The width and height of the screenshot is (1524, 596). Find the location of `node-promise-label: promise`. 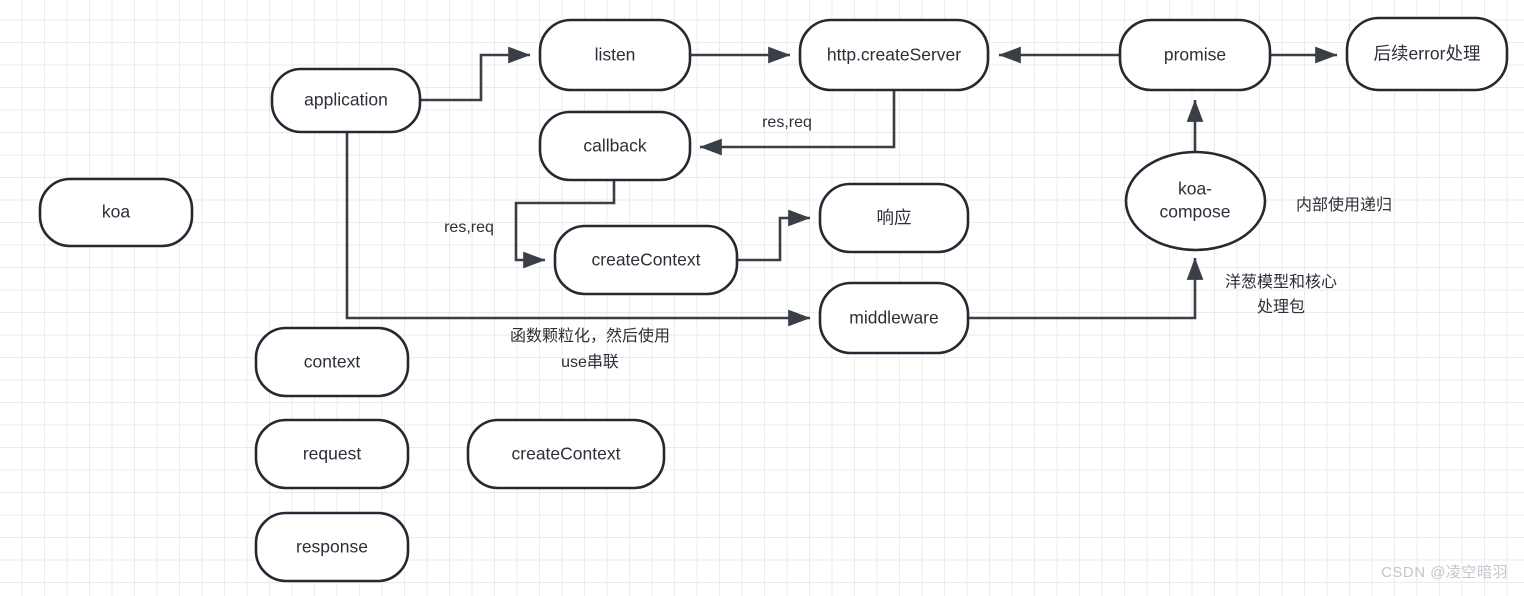

node-promise-label: promise is located at coordinates (1195, 55).